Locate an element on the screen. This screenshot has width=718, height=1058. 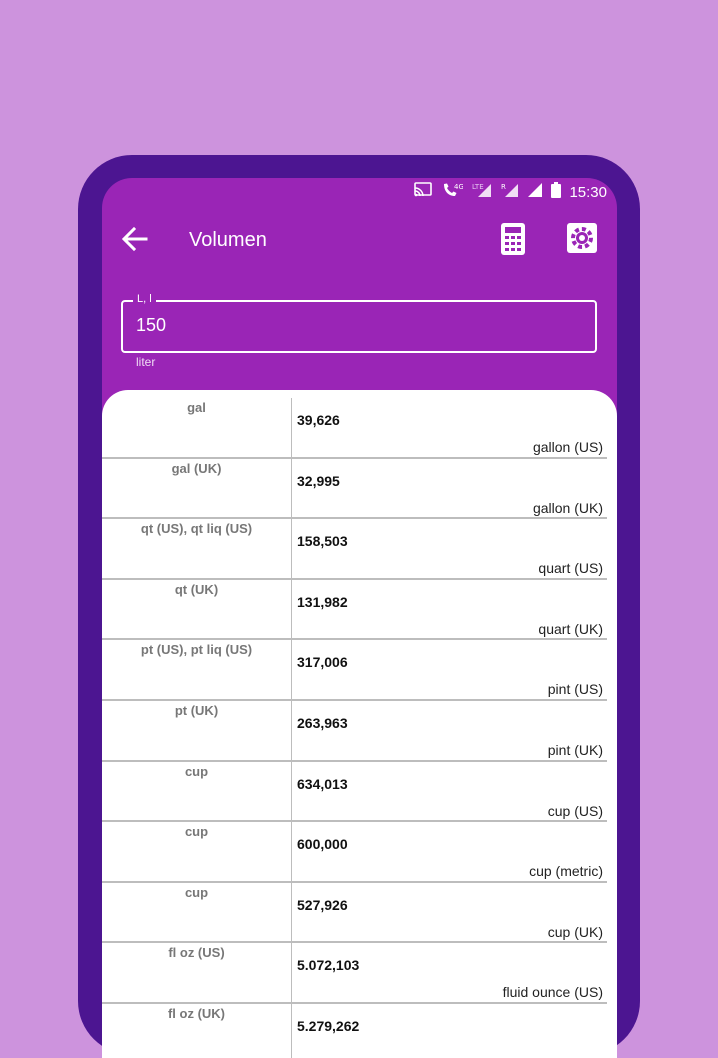
conversion-row: qt (US), qt liq (US) 158,503 quart (US) is located at coordinates (359, 549).